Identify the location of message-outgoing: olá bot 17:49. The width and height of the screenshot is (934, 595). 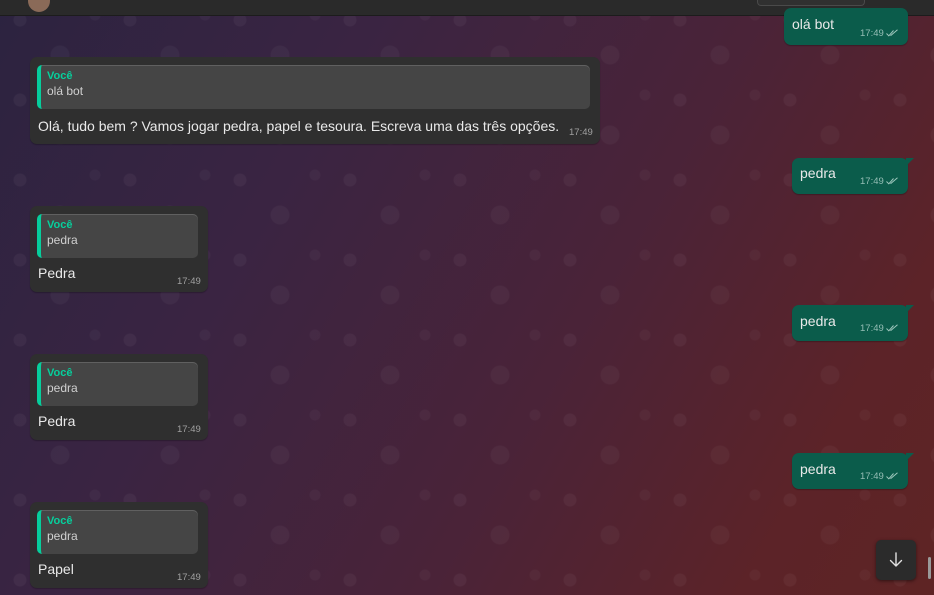
(846, 26).